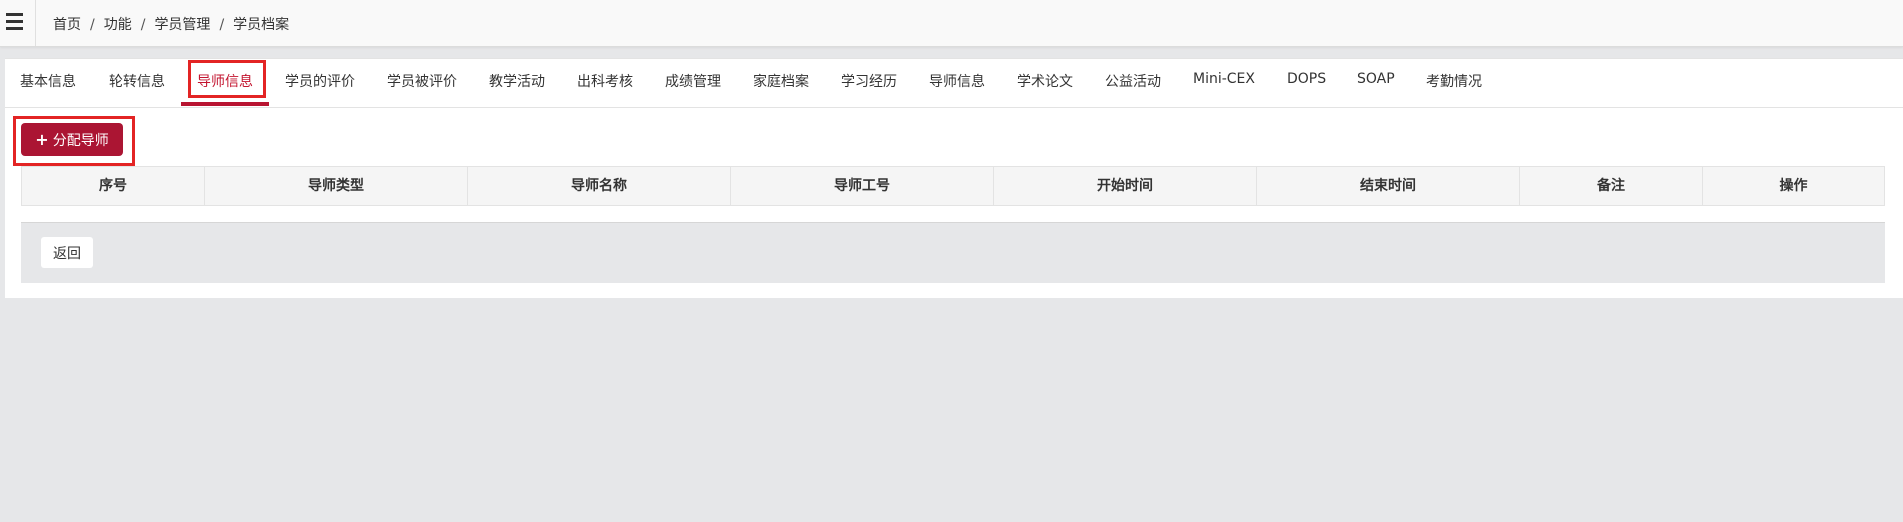 This screenshot has height=522, width=1903. Describe the element at coordinates (599, 186) in the screenshot. I see `column-header-mentor-name: 导师名称` at that location.